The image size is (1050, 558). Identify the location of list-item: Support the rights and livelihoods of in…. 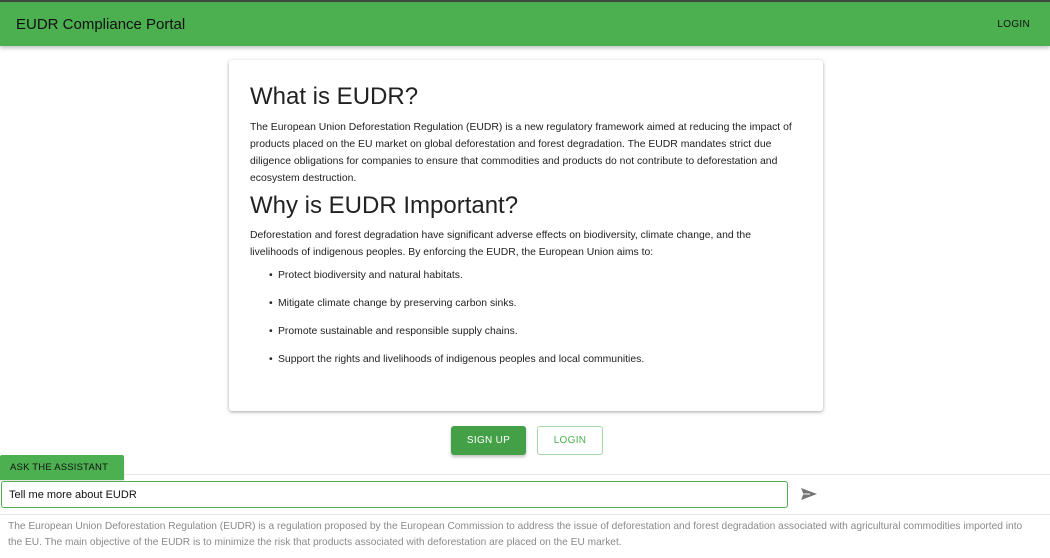
(535, 360).